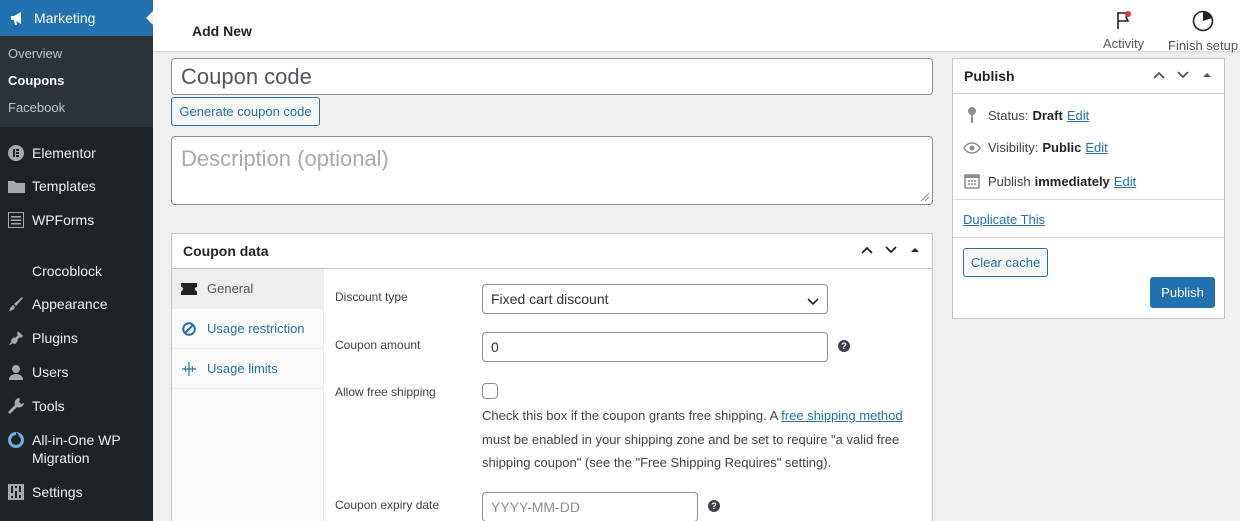 The image size is (1240, 521). I want to click on menu-label: Marketing, so click(65, 18).